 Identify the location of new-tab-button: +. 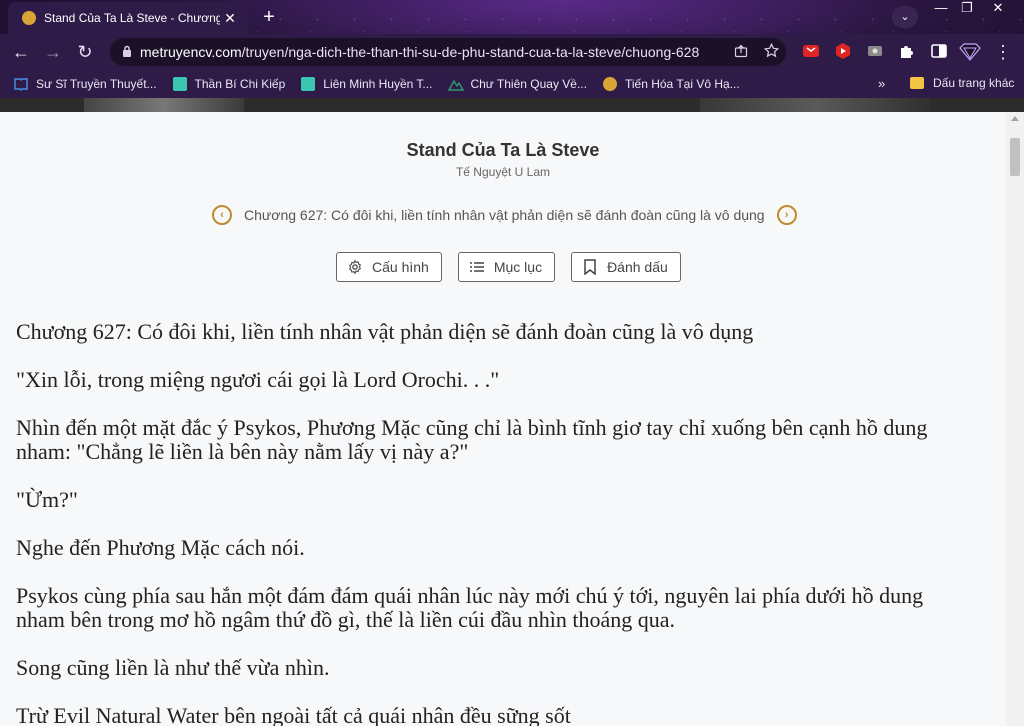
(269, 18).